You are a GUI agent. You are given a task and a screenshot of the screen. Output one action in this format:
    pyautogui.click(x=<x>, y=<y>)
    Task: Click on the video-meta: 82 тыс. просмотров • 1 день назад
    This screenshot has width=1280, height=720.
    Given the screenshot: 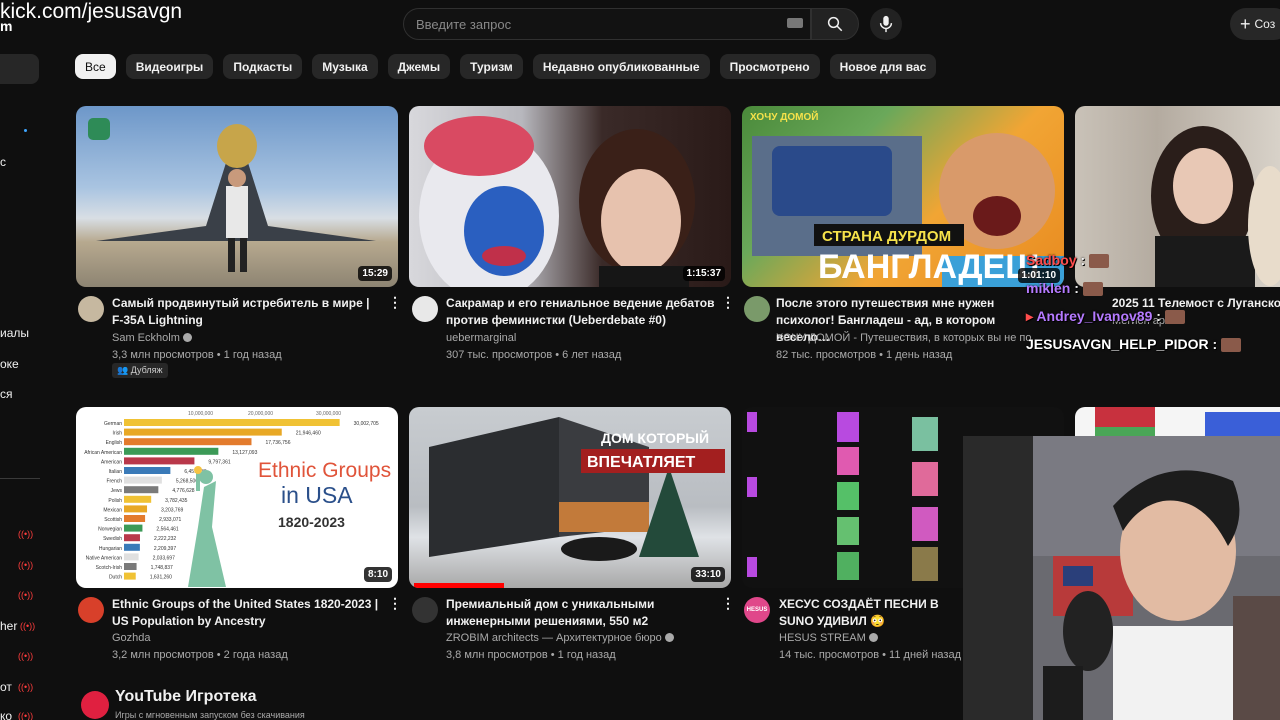 What is the action you would take?
    pyautogui.click(x=864, y=355)
    